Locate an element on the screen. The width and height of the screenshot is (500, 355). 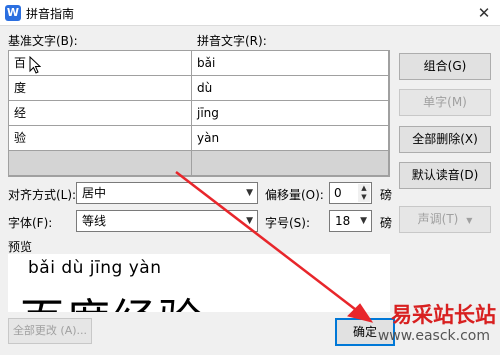
watermark-text: 易采站长站 is located at coordinates (443, 314).